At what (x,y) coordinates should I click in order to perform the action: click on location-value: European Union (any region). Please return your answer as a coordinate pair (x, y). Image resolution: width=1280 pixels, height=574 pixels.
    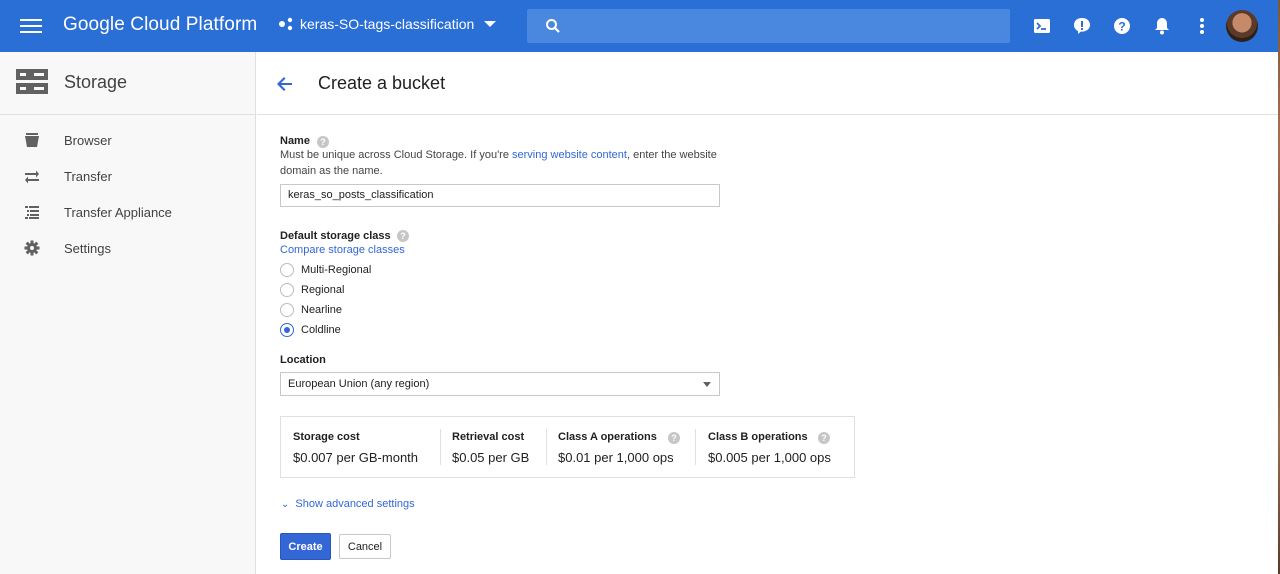
    Looking at the image, I should click on (359, 384).